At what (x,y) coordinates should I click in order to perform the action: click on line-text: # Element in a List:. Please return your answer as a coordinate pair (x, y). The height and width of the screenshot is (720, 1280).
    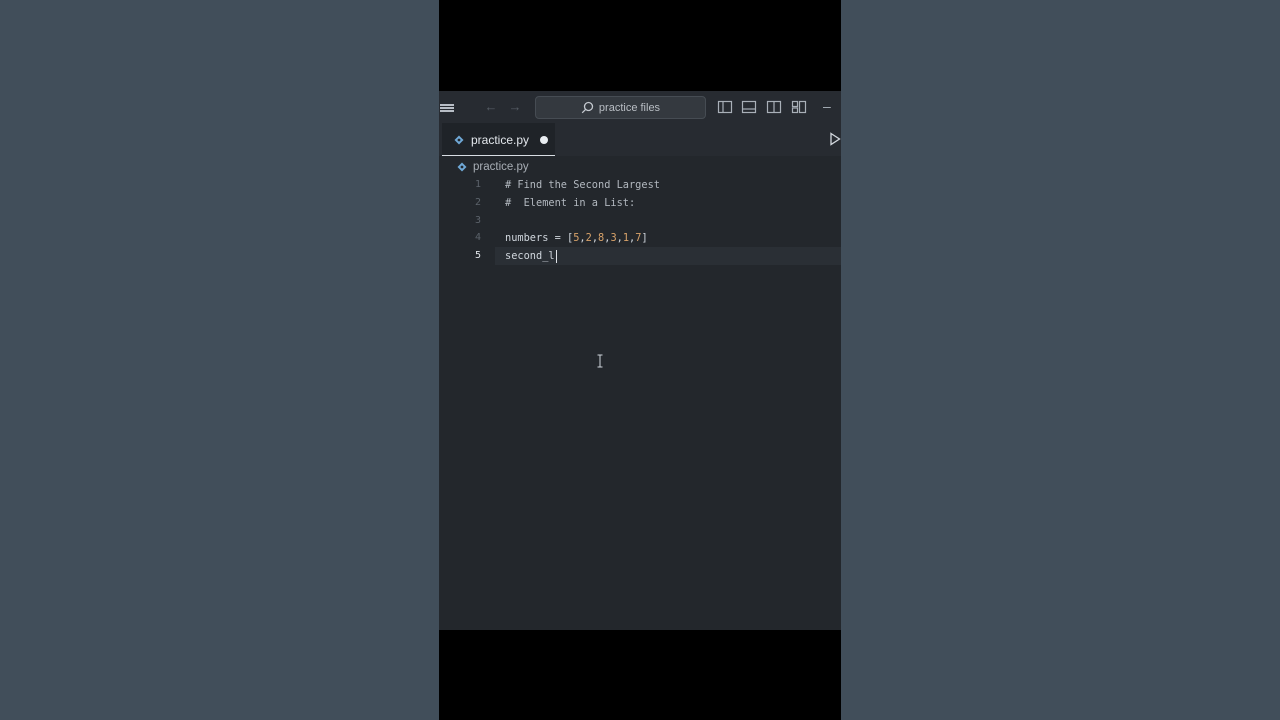
    Looking at the image, I should click on (570, 203).